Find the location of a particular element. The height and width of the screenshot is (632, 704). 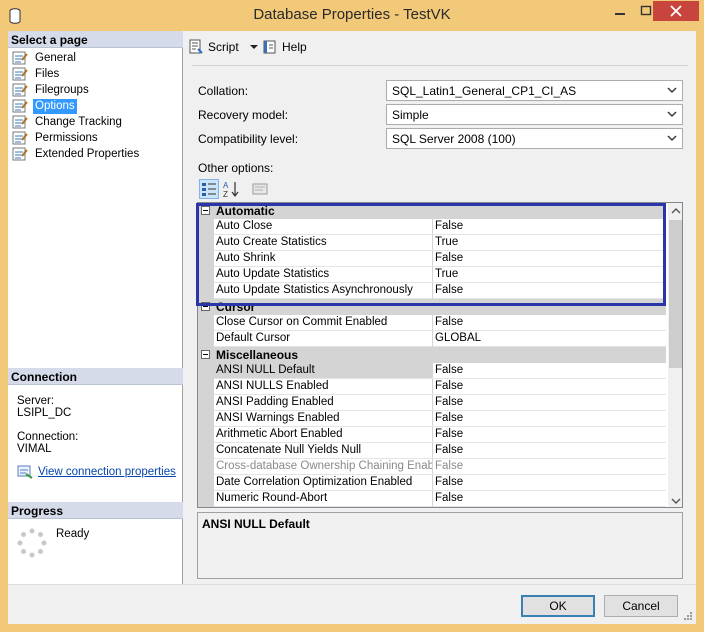

category-label: Automatic is located at coordinates (245, 211).